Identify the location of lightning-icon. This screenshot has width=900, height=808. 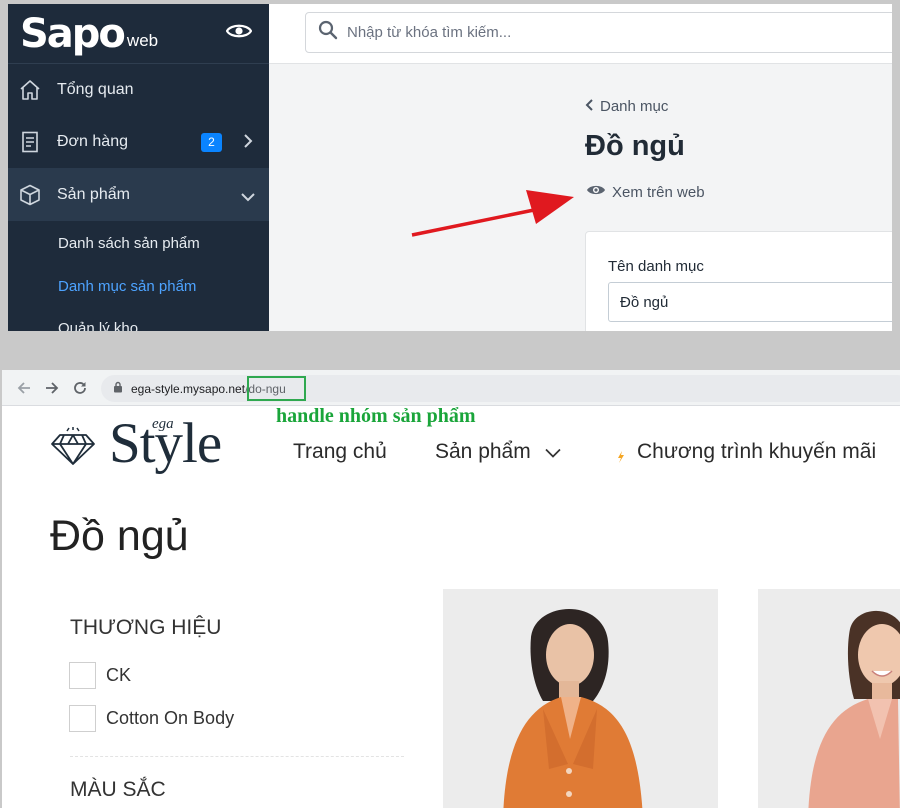
(621, 459).